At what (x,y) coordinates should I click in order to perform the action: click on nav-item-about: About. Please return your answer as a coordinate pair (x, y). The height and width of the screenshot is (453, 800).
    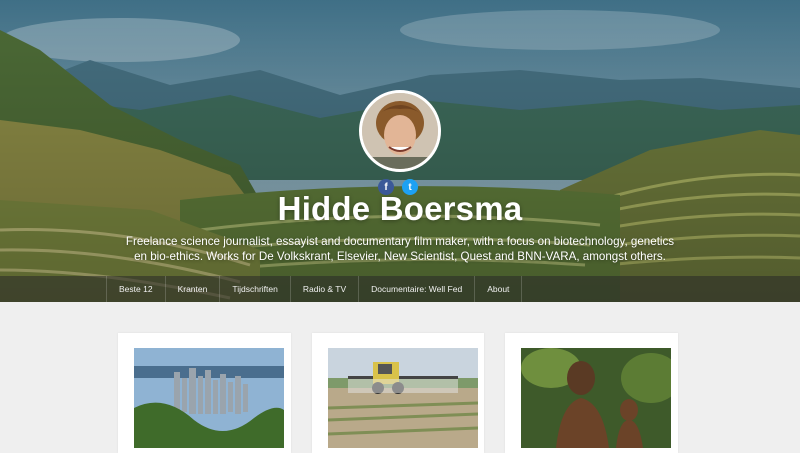
    Looking at the image, I should click on (498, 289).